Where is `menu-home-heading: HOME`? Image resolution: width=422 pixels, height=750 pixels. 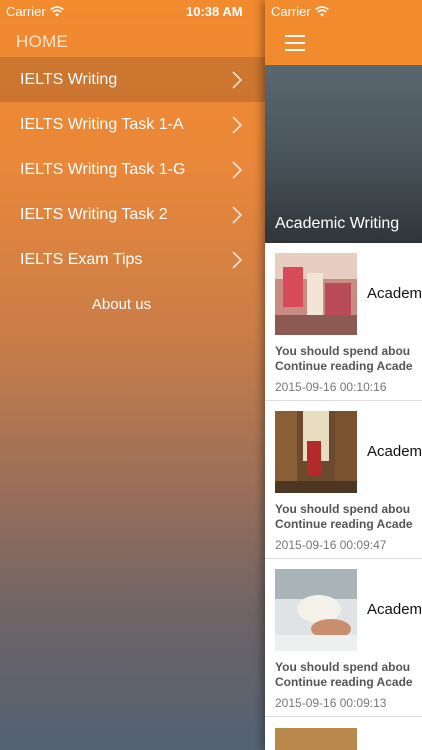
menu-home-heading: HOME is located at coordinates (42, 42).